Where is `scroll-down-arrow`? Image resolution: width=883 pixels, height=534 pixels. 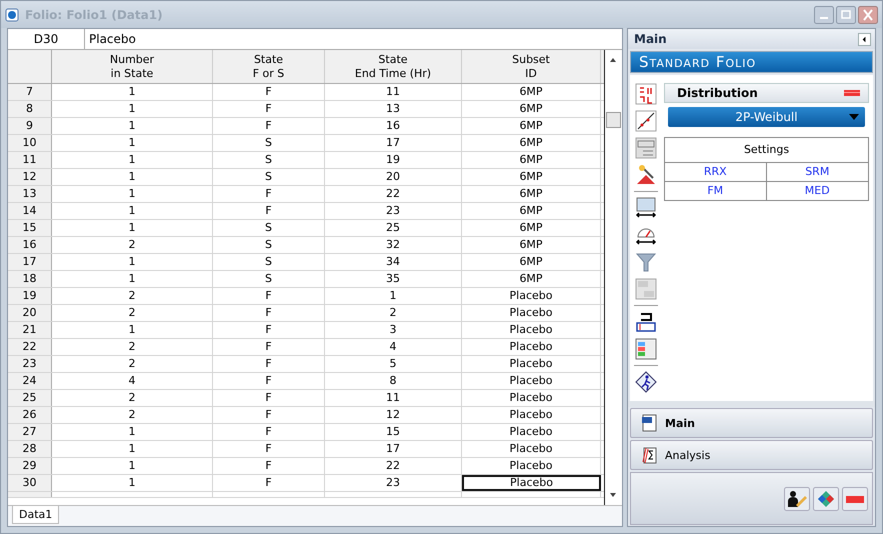
scroll-down-arrow is located at coordinates (613, 495).